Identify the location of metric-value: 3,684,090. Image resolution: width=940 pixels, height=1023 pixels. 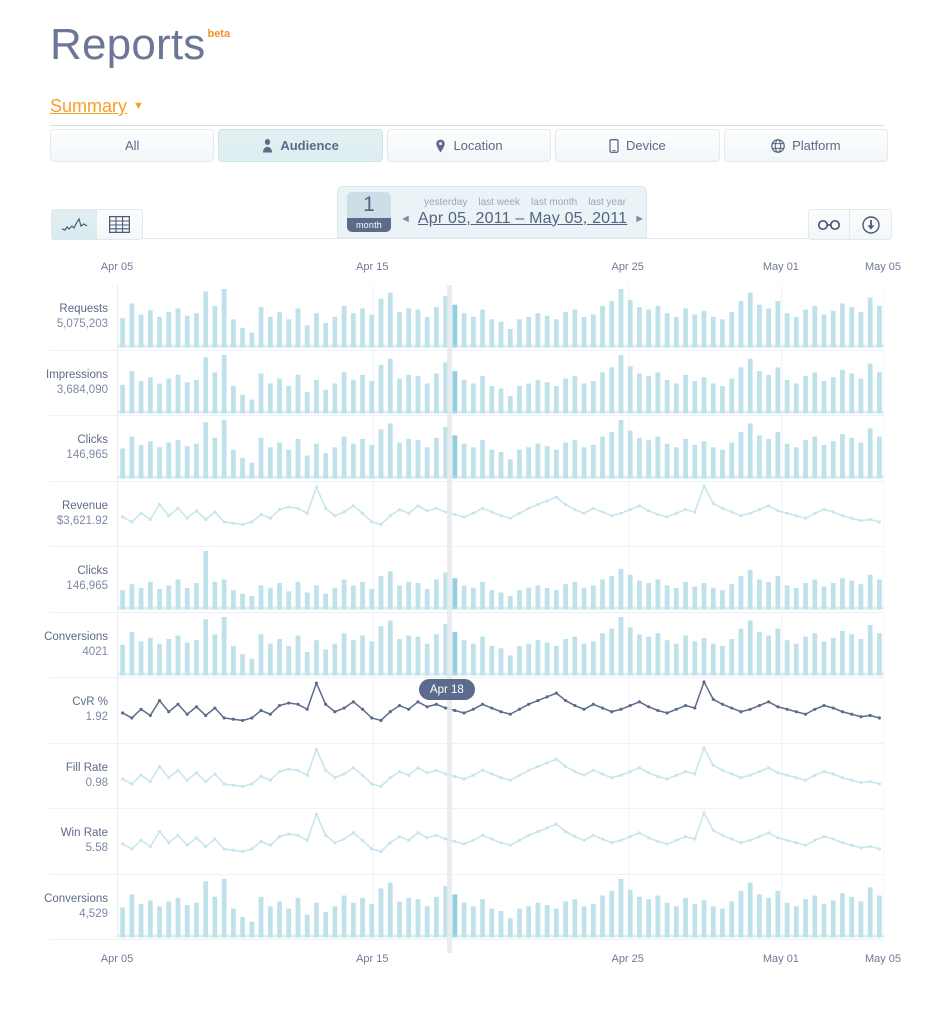
(82, 389).